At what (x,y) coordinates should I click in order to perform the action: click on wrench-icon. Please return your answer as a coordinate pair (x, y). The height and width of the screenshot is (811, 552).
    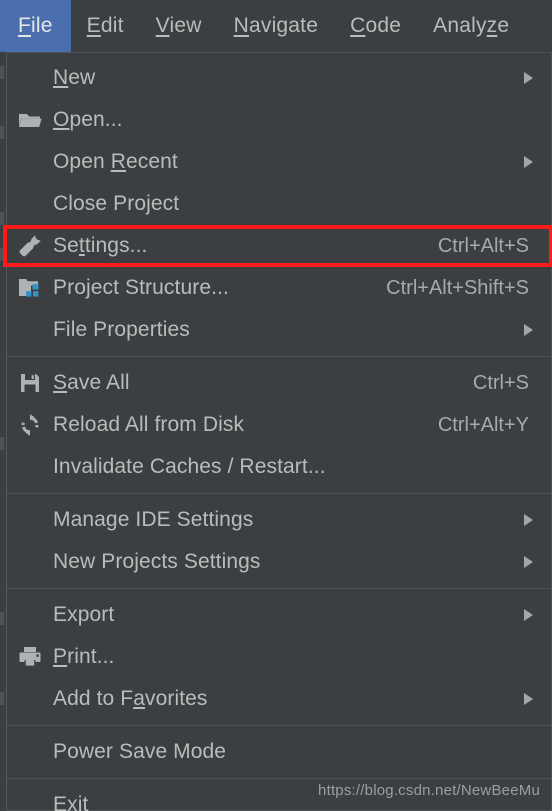
    Looking at the image, I should click on (30, 246).